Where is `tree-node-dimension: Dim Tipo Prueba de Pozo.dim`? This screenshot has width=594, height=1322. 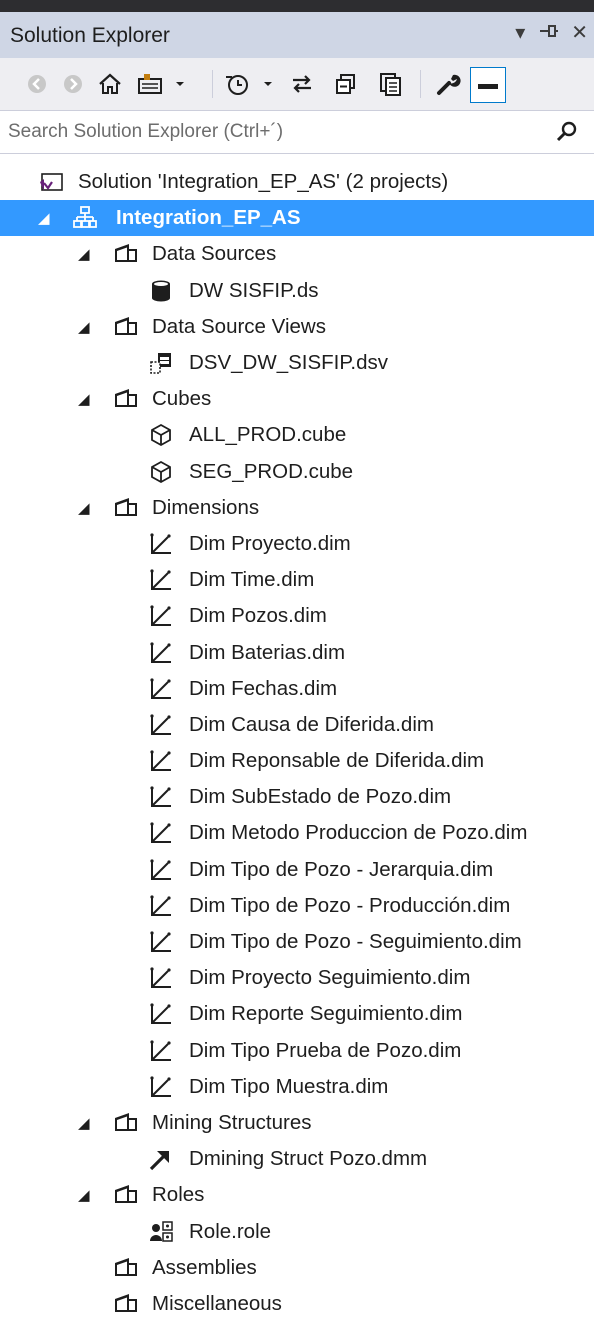
tree-node-dimension: Dim Tipo Prueba de Pozo.dim is located at coordinates (297, 1051).